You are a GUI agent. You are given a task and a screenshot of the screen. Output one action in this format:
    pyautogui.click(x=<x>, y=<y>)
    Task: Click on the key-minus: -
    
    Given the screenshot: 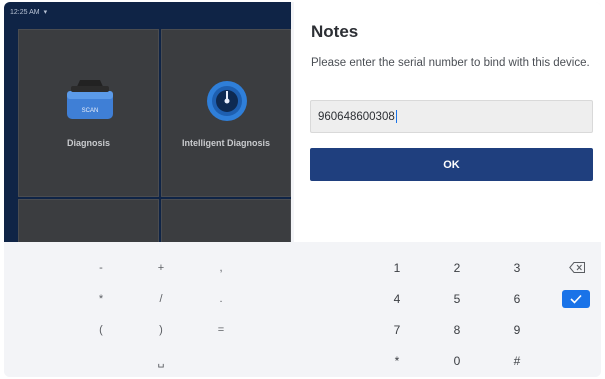 What is the action you would take?
    pyautogui.click(x=101, y=268)
    